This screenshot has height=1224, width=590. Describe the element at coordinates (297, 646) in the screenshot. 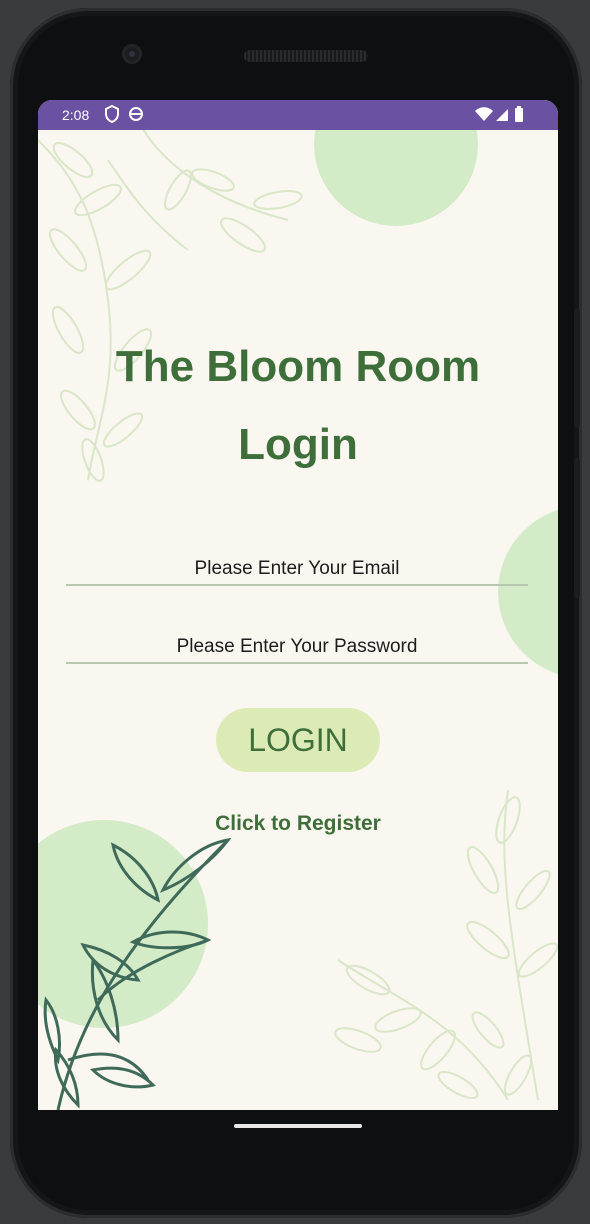

I see `password-placeholder: Please Enter Your Password` at that location.